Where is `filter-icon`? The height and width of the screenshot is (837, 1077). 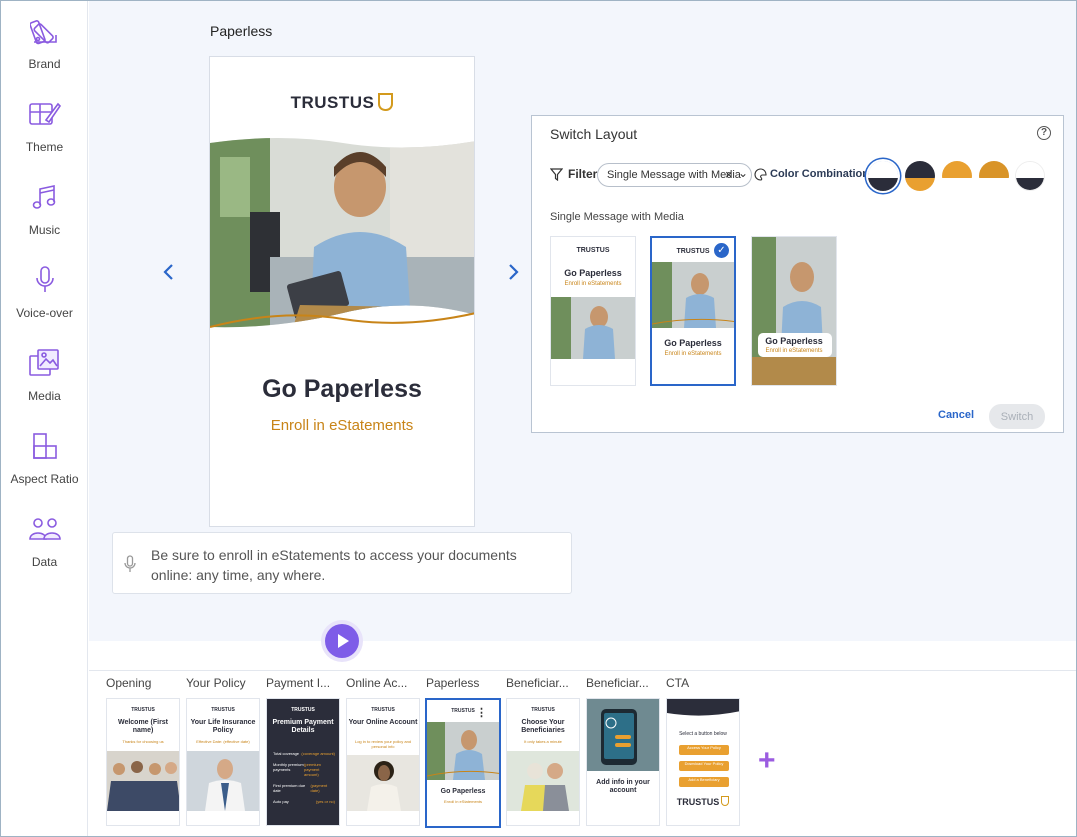 filter-icon is located at coordinates (556, 174).